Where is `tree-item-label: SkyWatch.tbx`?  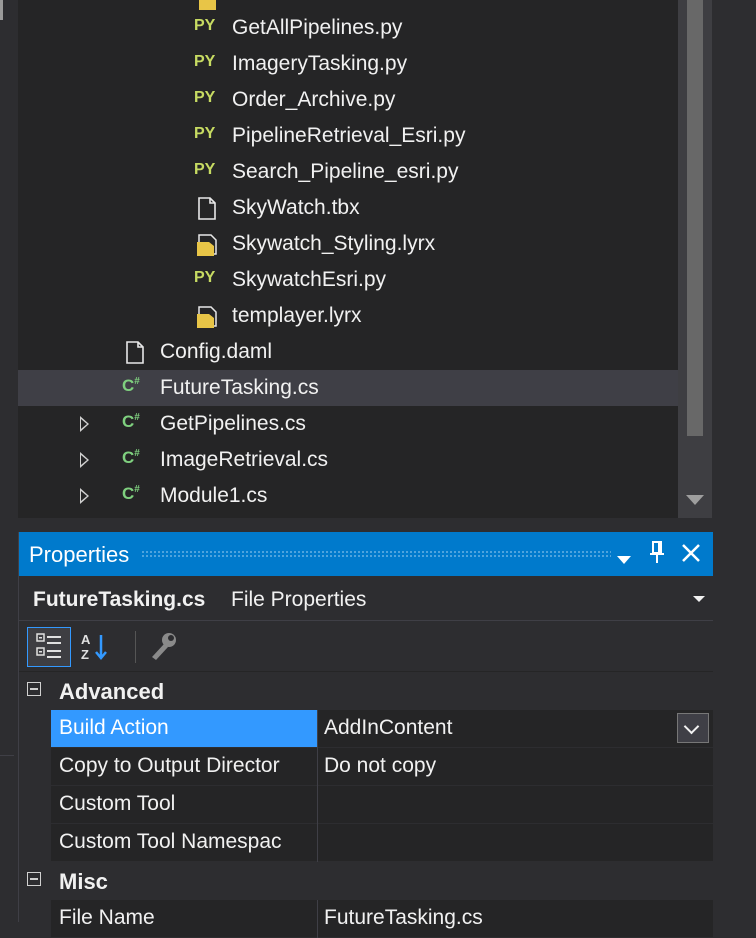
tree-item-label: SkyWatch.tbx is located at coordinates (296, 207).